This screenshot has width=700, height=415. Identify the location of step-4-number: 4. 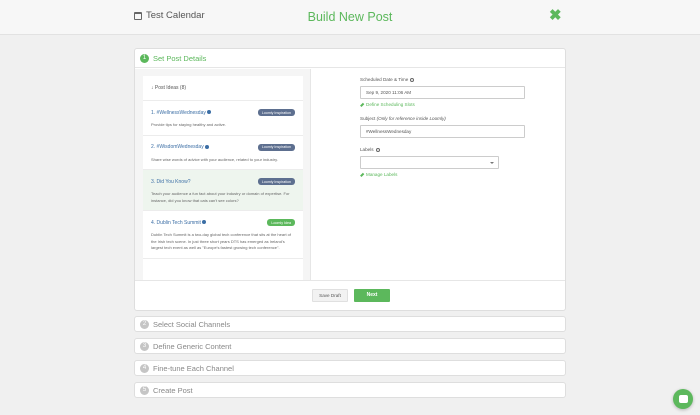
(144, 368).